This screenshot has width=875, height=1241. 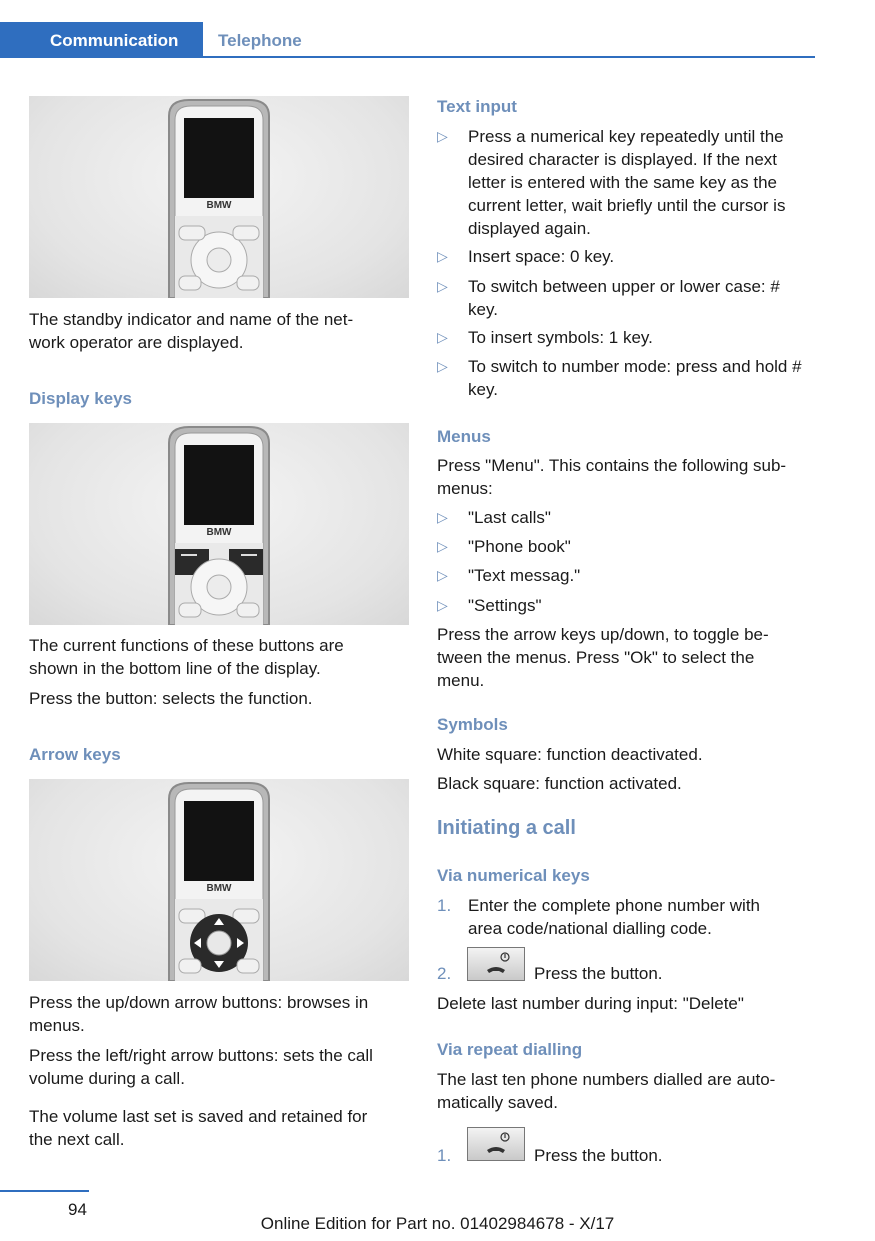 I want to click on list-item: ▷ To insert symbols: 1 key., so click(x=545, y=337).